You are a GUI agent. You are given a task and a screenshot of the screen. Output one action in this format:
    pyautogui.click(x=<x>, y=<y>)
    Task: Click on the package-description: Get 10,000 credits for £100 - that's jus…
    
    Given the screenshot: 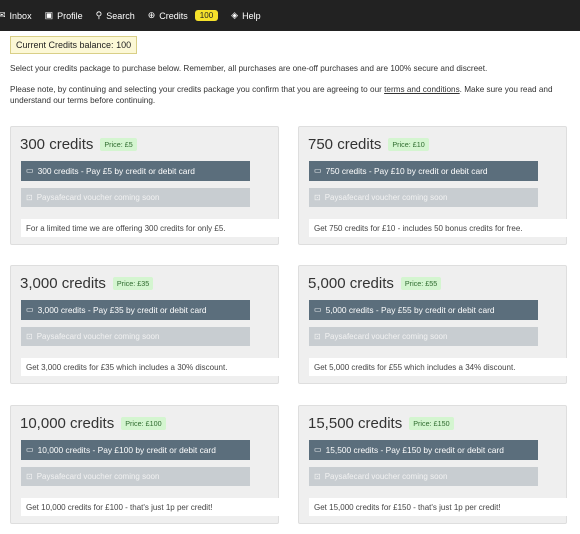 What is the action you would take?
    pyautogui.click(x=150, y=507)
    